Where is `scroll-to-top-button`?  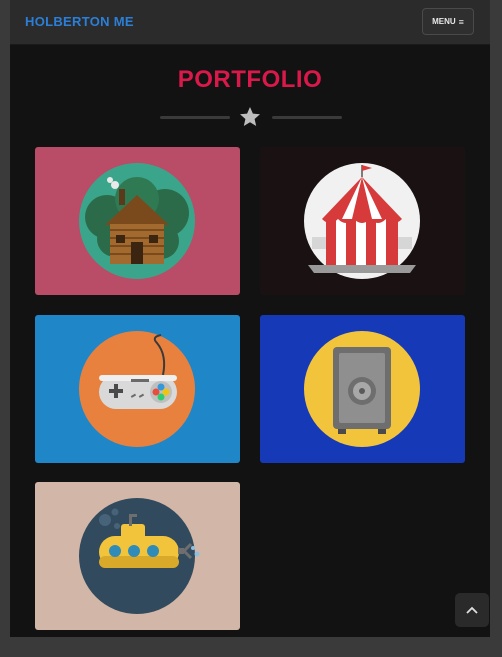
scroll-to-top-button is located at coordinates (472, 610).